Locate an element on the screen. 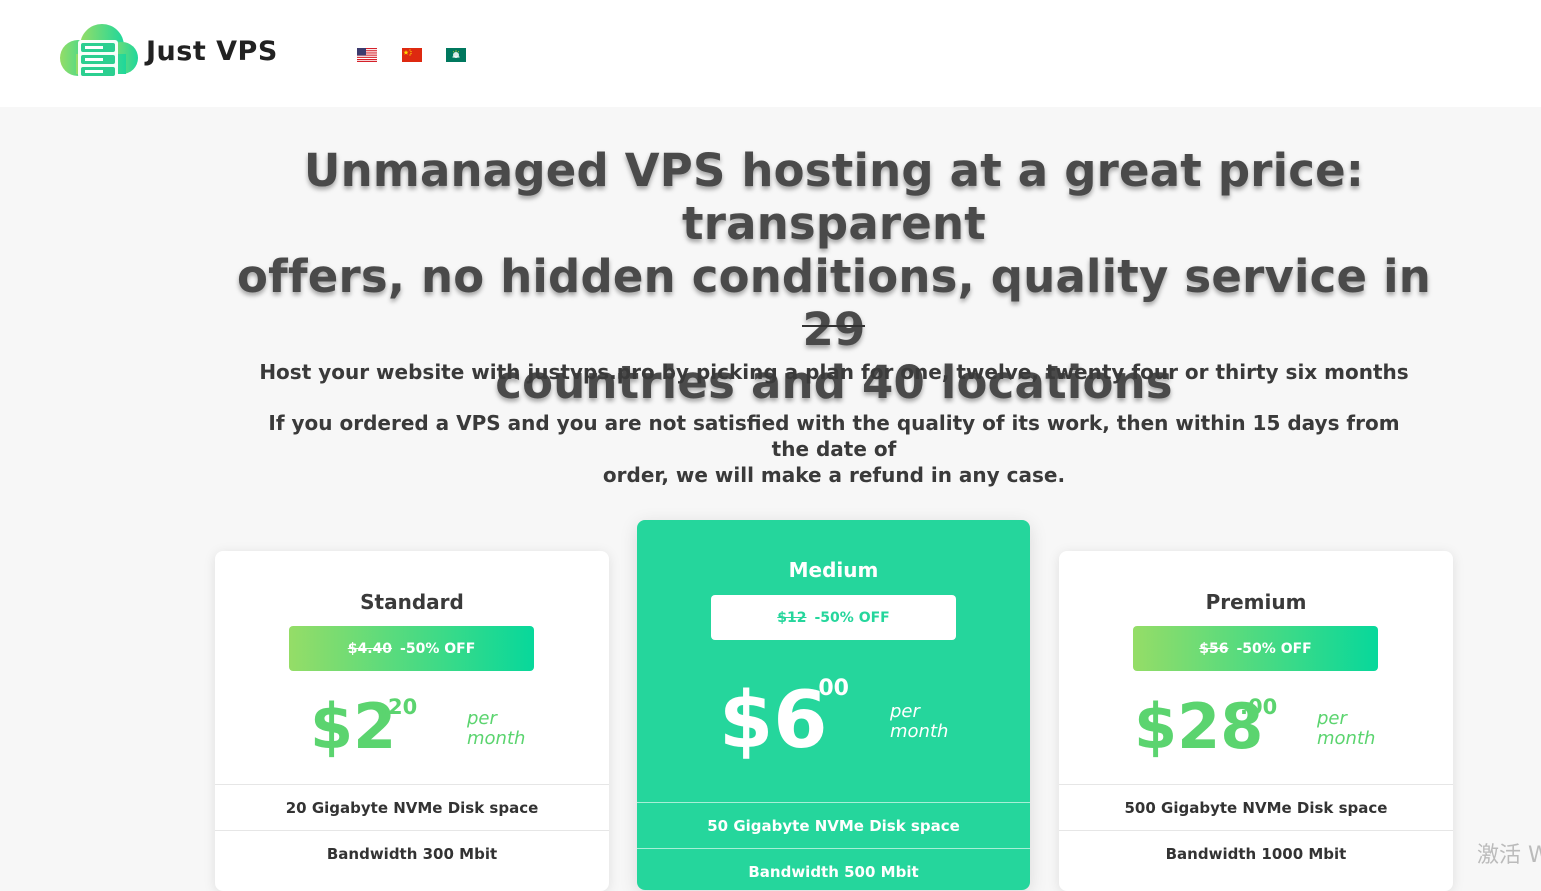  price-cents: .20 is located at coordinates (399, 707).